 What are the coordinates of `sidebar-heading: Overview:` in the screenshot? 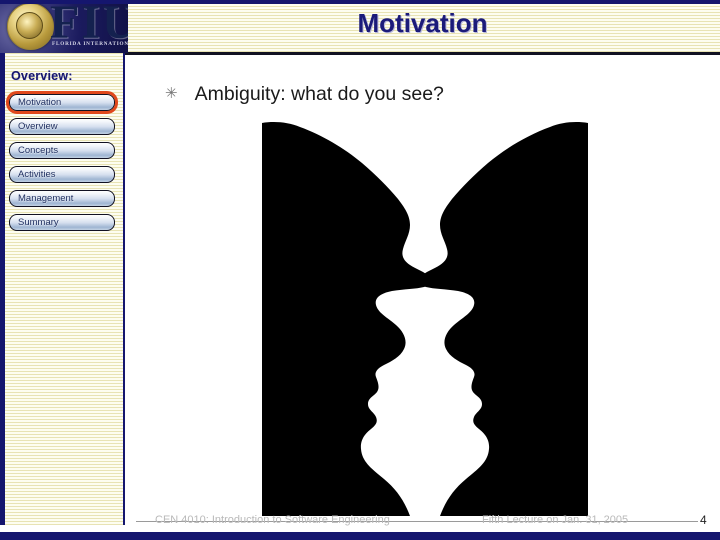 It's located at (42, 76).